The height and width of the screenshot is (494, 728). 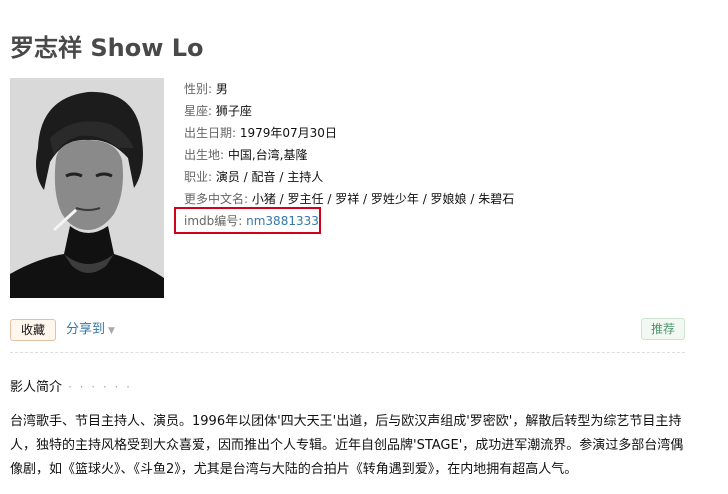 What do you see at coordinates (663, 329) in the screenshot?
I see `recommend-button: 推荐` at bounding box center [663, 329].